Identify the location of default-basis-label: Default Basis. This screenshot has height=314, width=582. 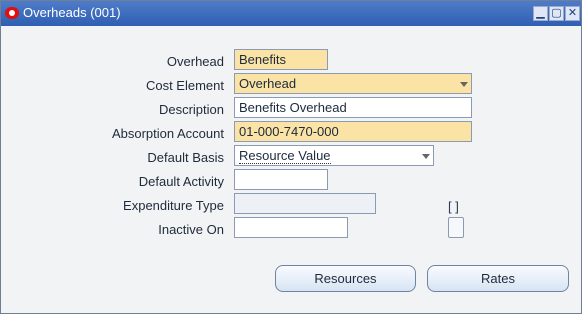
(185, 157).